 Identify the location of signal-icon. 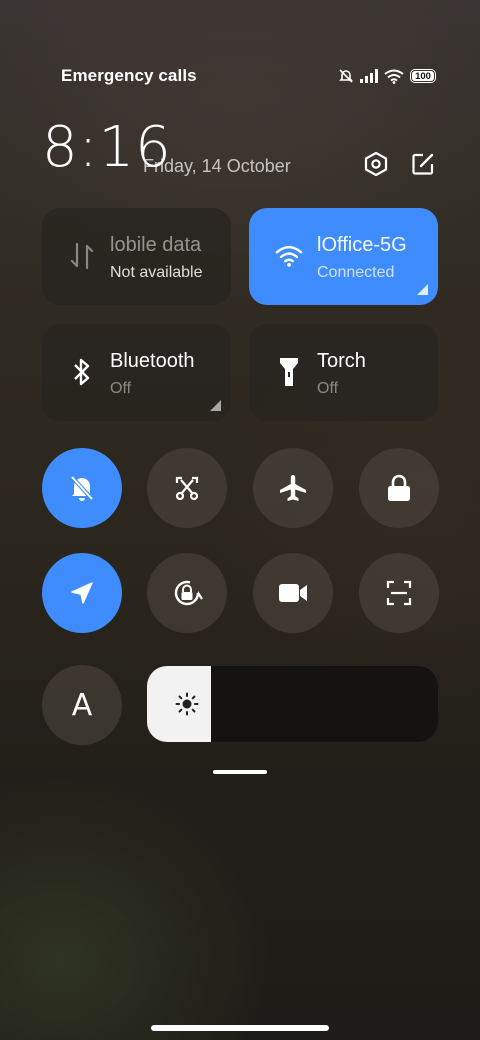
(369, 76).